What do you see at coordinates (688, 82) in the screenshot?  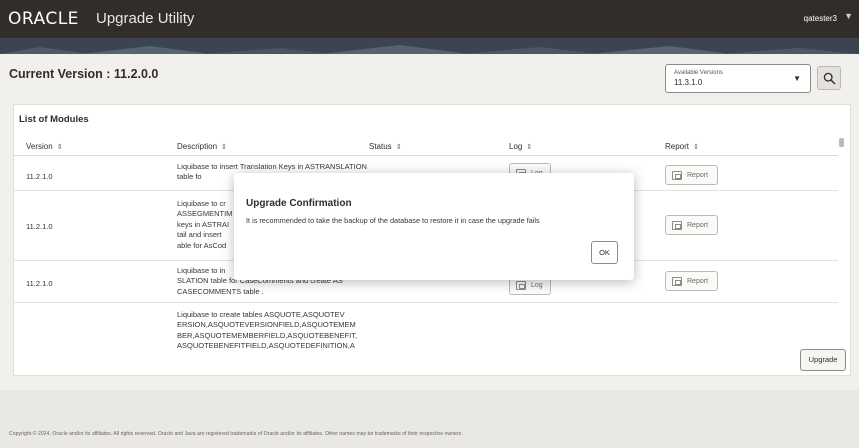 I see `available-versions-value: 11.3.1.0` at bounding box center [688, 82].